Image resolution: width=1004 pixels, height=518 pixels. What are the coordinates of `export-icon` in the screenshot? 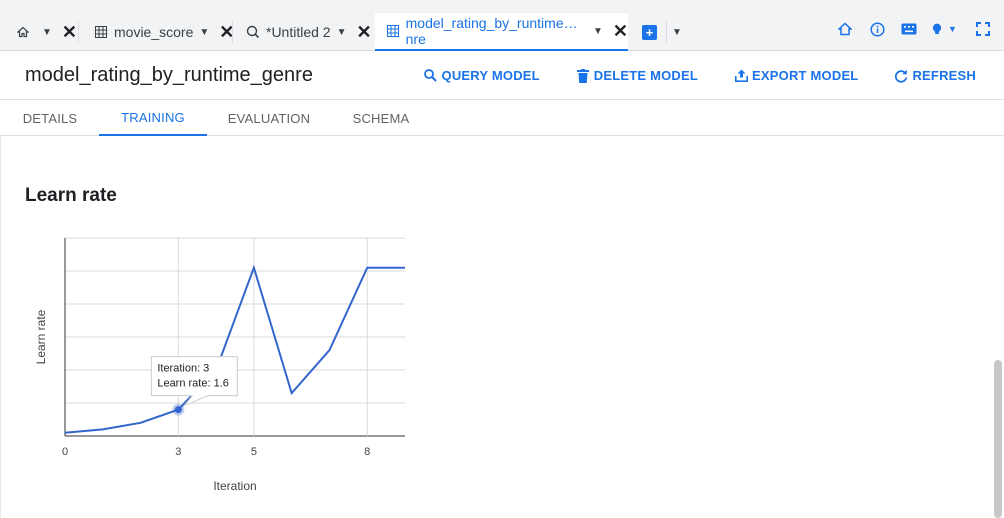 It's located at (741, 76).